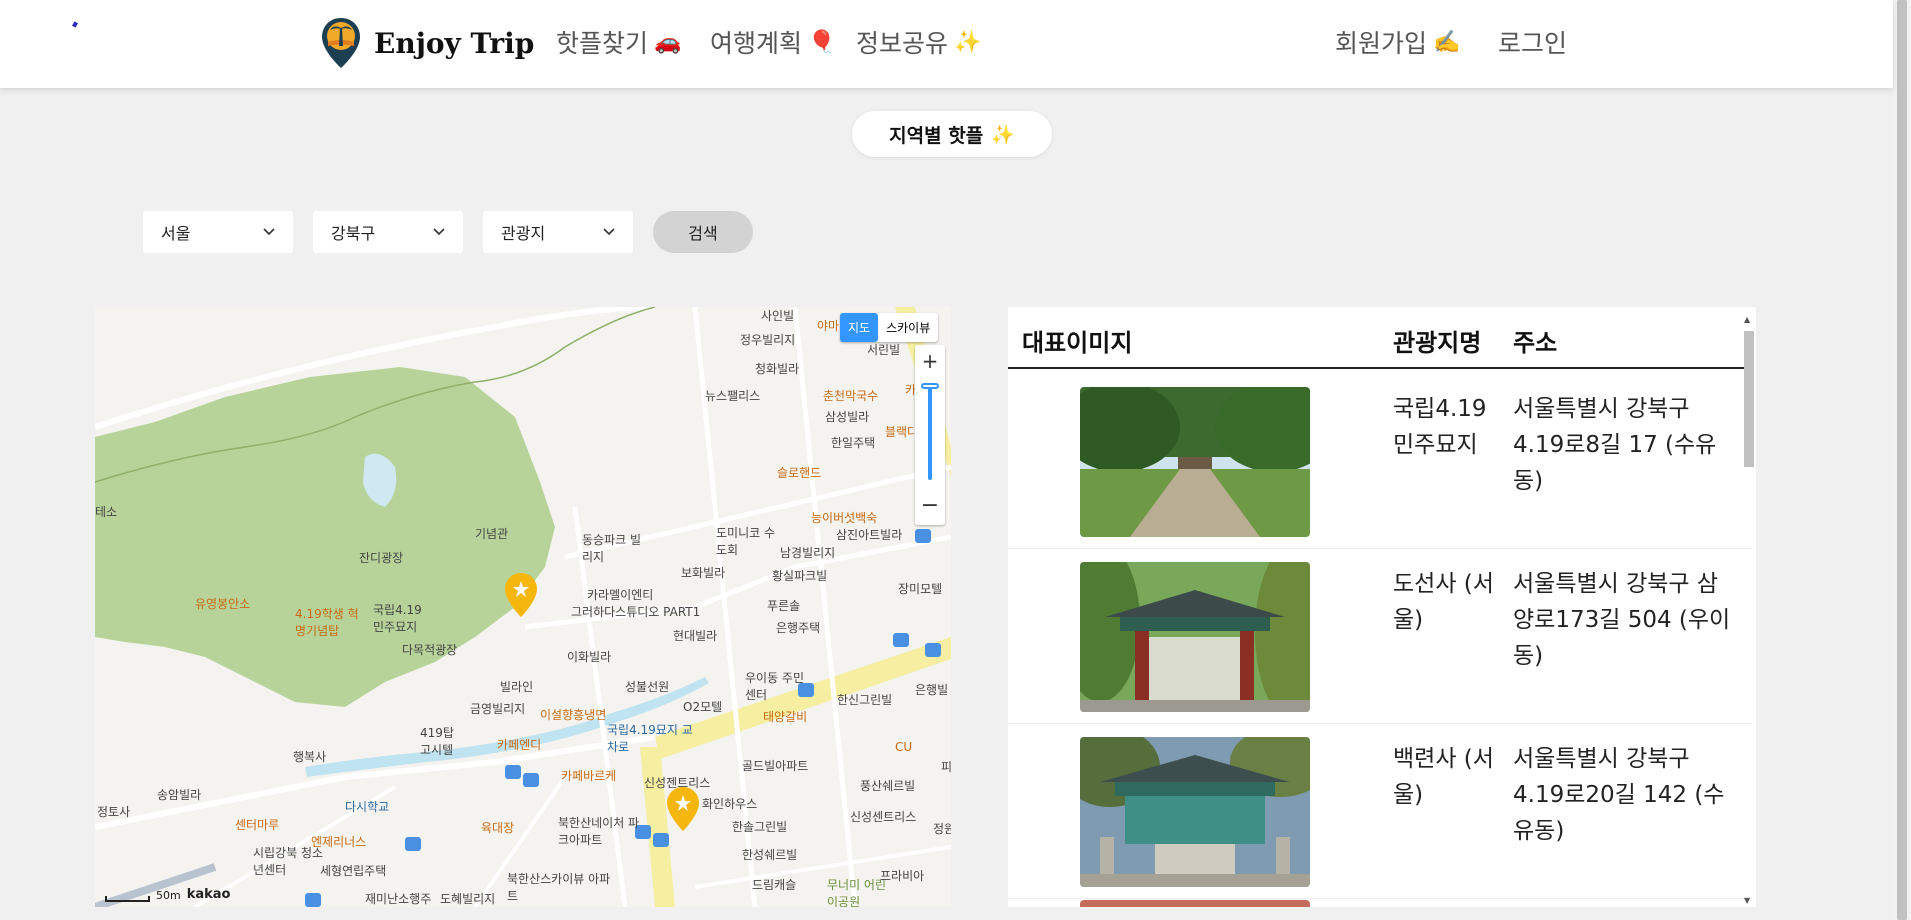 The height and width of the screenshot is (920, 1911). What do you see at coordinates (1380, 637) in the screenshot?
I see `table-row: 도선사 (서울) 서울특별시 강북구 삼양로173길 504 (우이동)` at bounding box center [1380, 637].